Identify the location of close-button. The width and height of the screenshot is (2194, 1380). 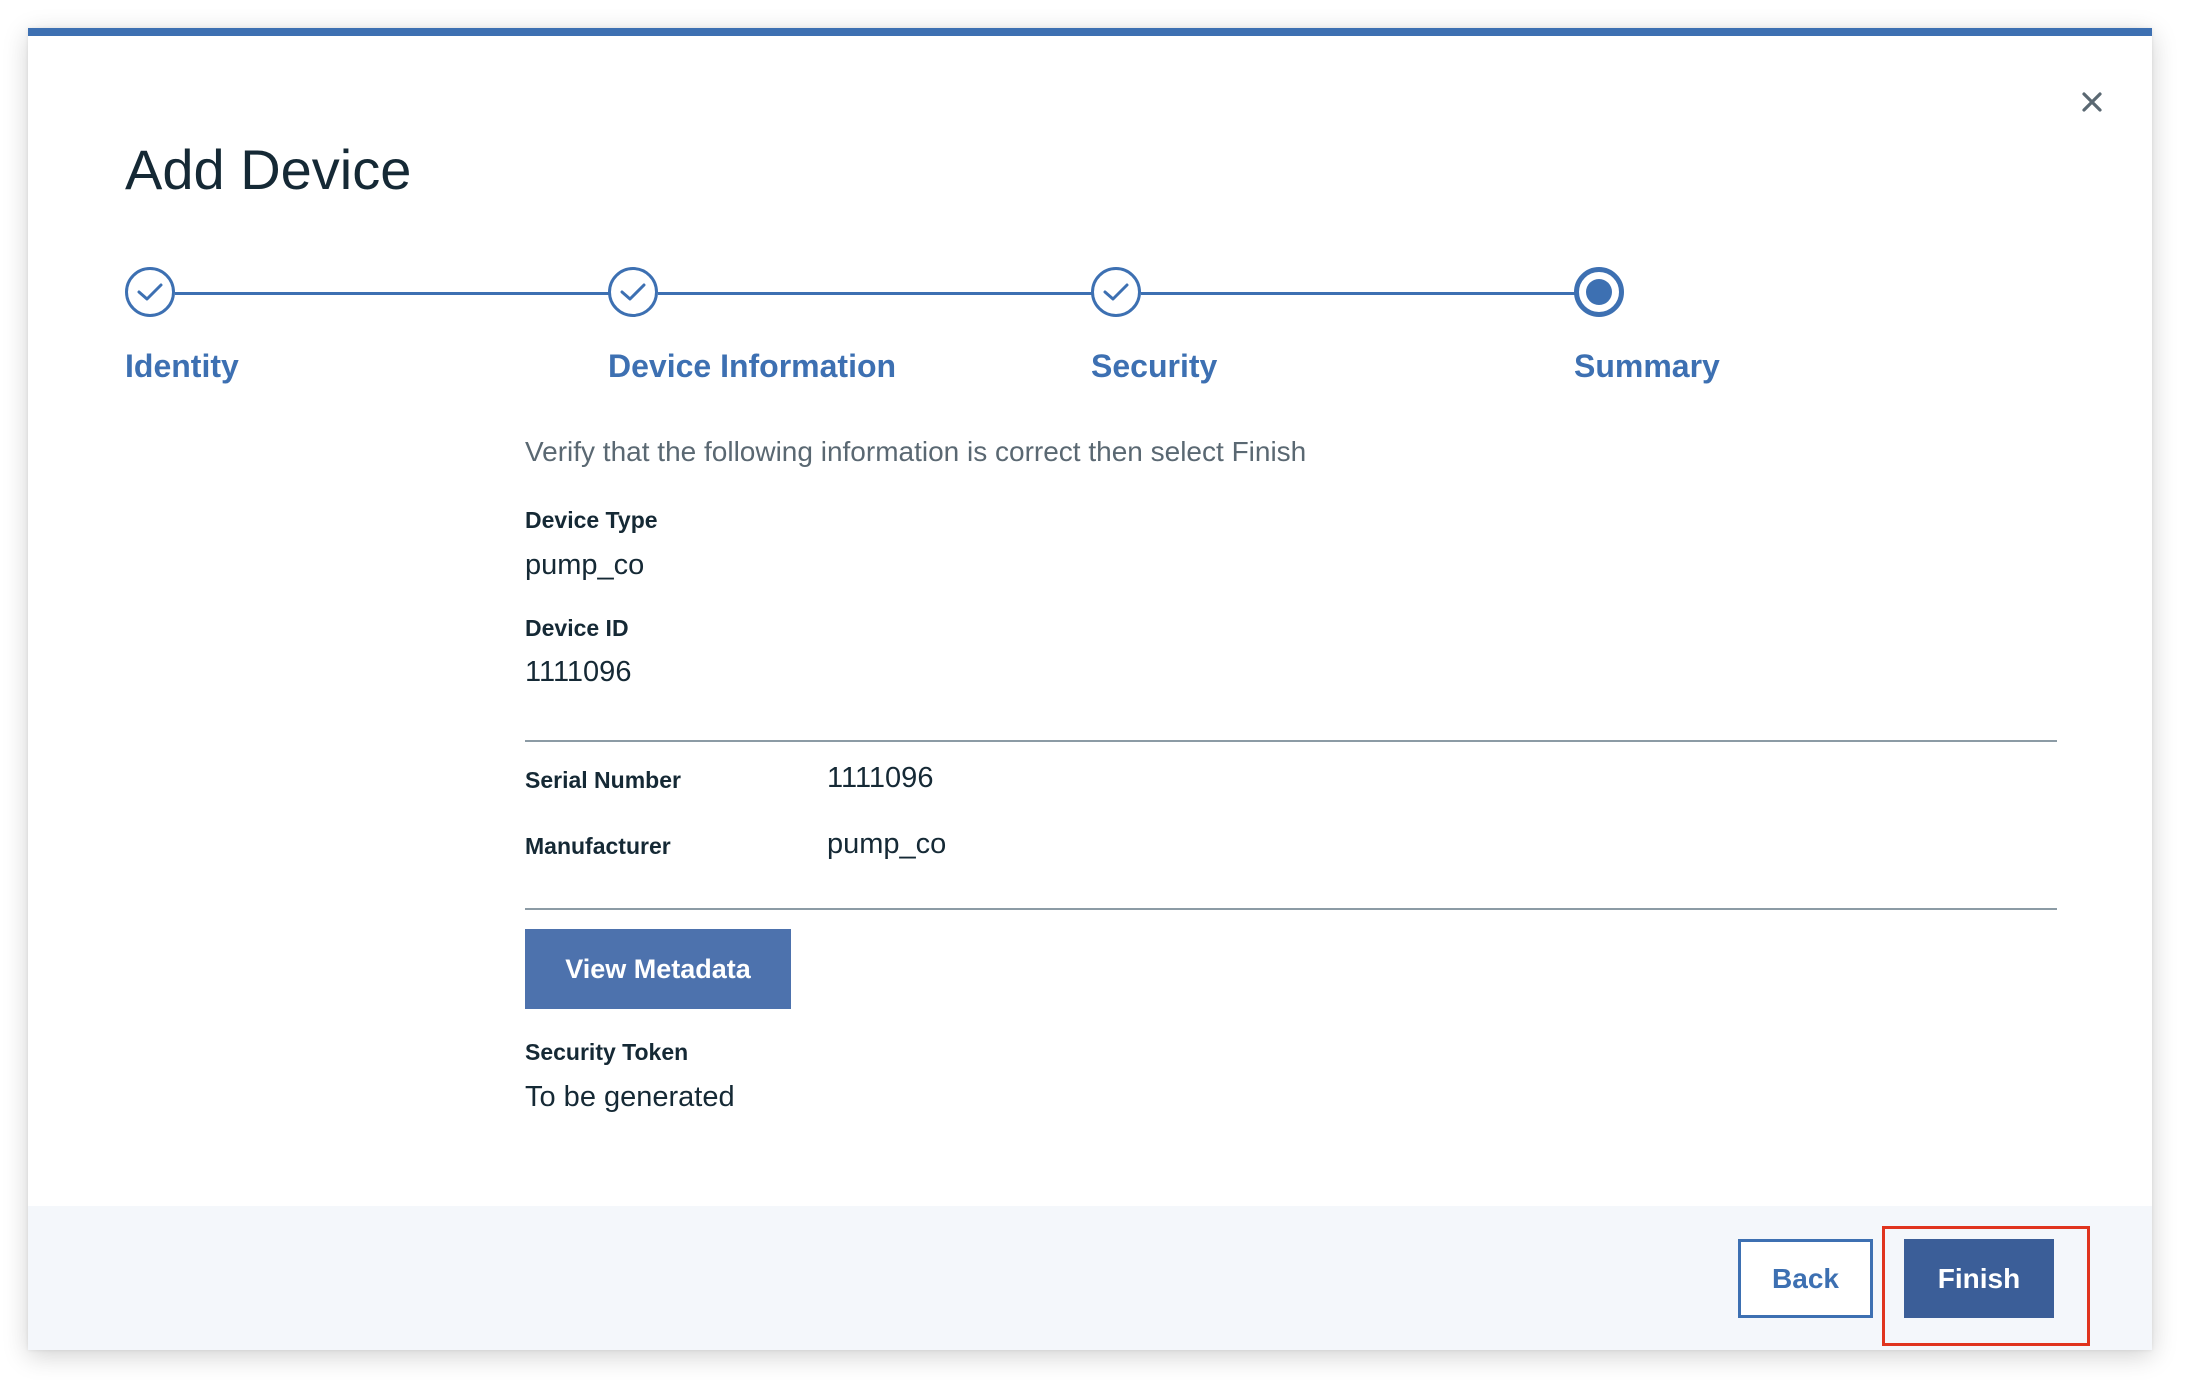
(2092, 102).